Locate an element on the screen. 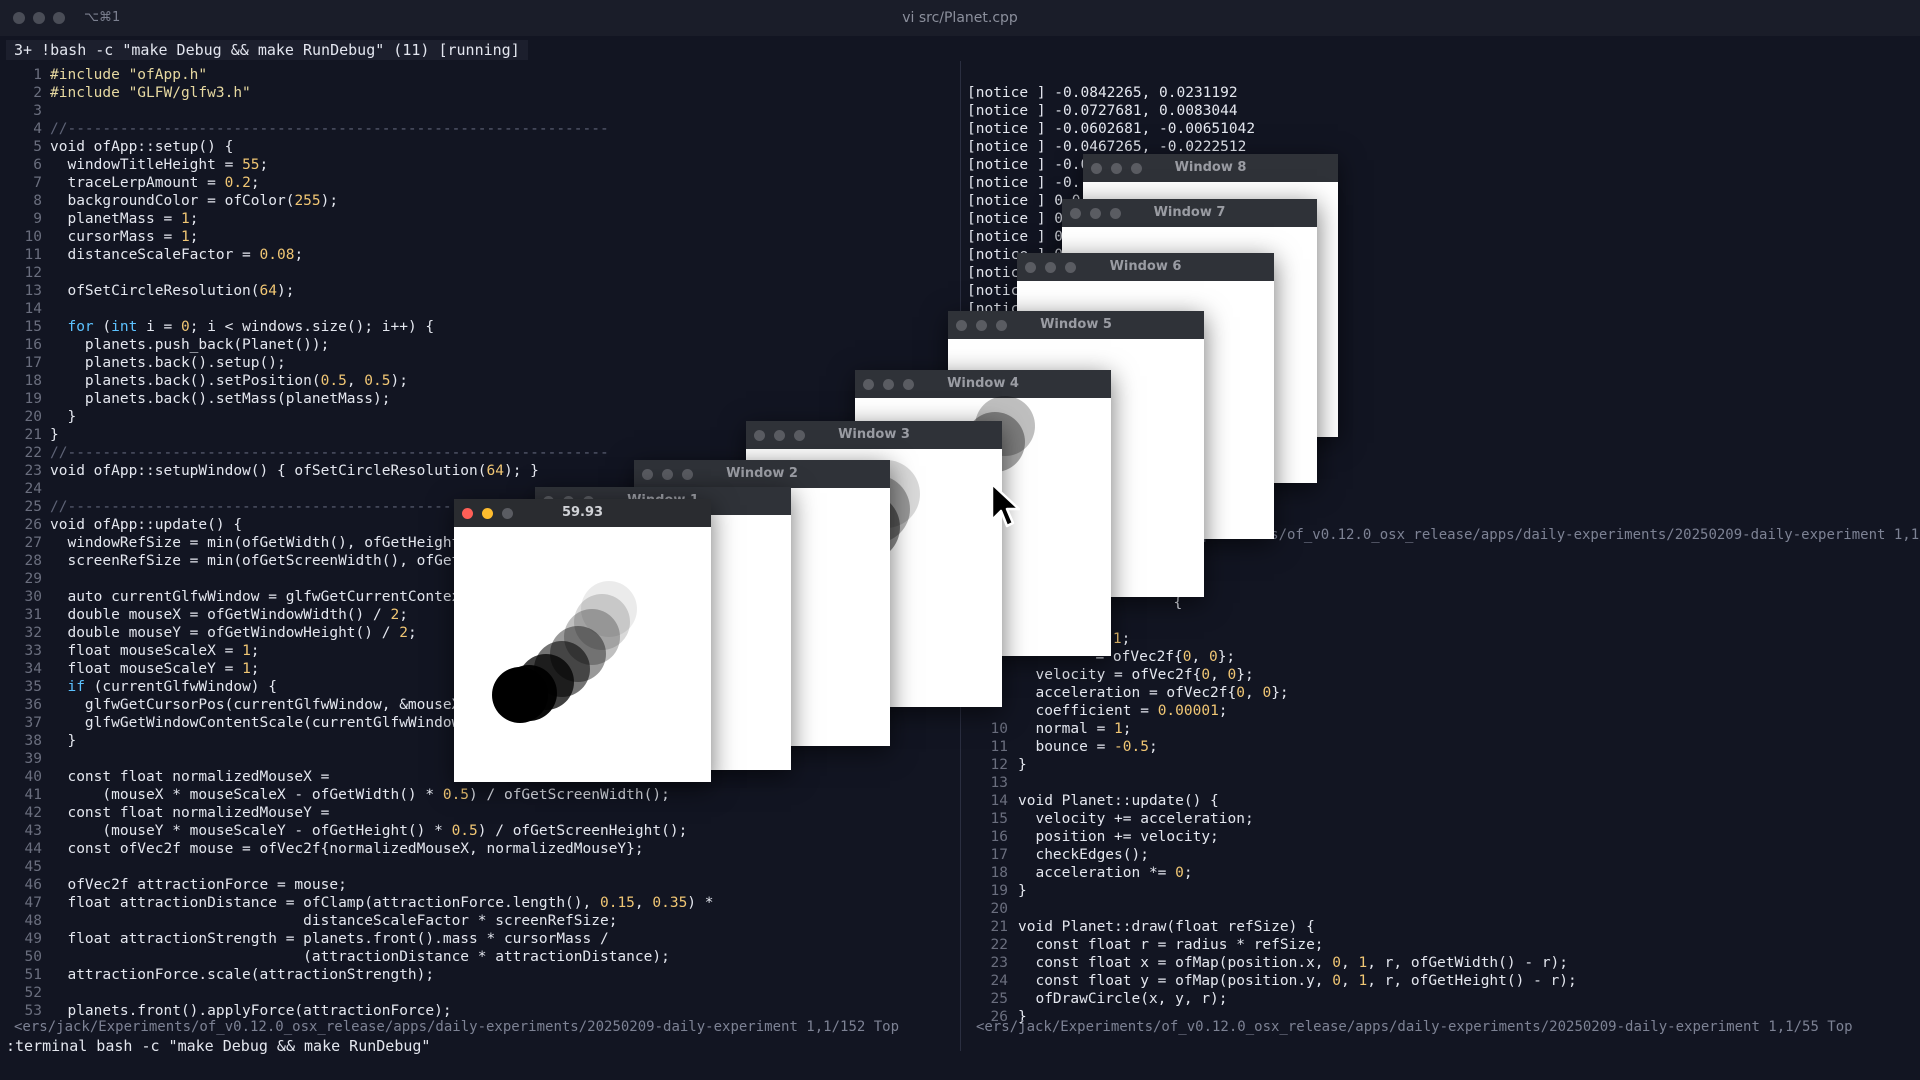 This screenshot has width=1920, height=1080. app-window-titlebar: Window 6 is located at coordinates (1145, 267).